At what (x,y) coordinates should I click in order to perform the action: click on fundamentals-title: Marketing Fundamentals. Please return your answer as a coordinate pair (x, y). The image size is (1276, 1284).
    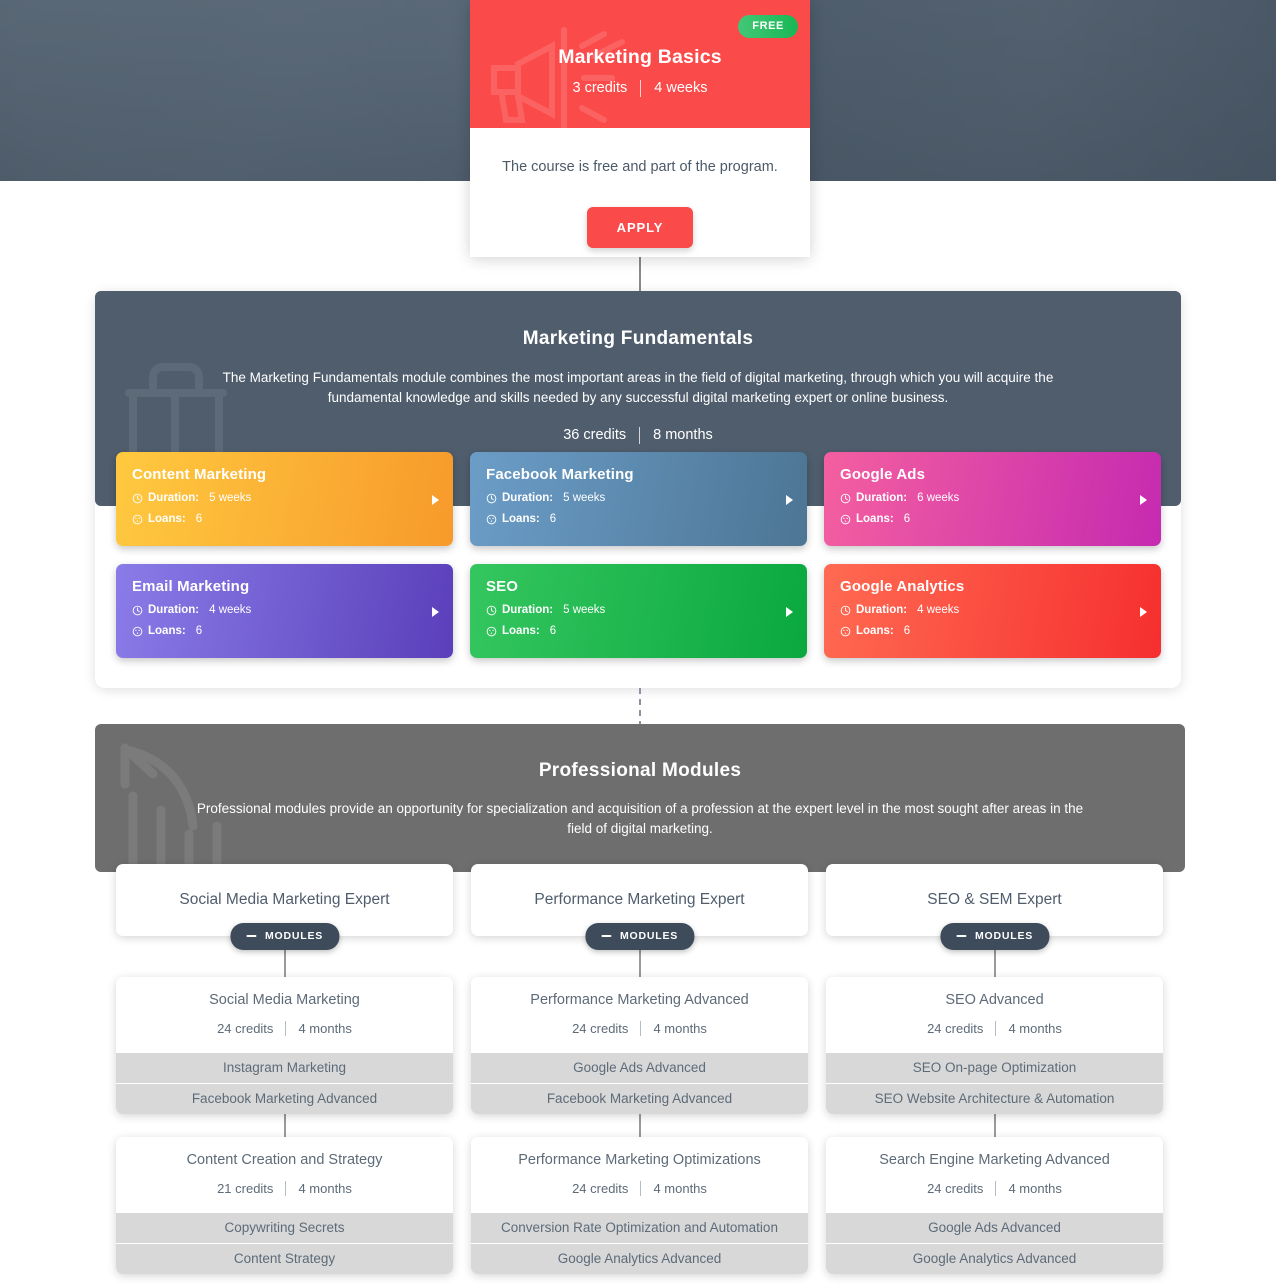
    Looking at the image, I should click on (638, 338).